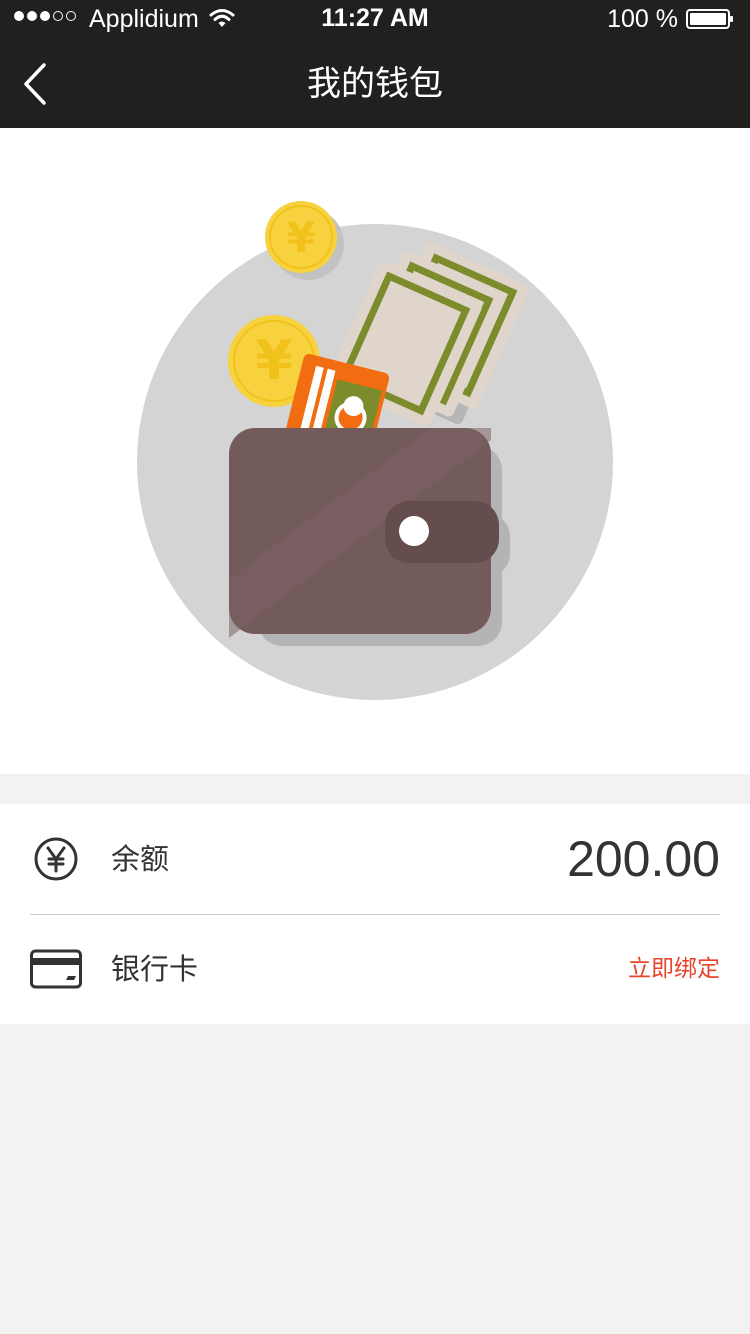  I want to click on battery-icon, so click(709, 19).